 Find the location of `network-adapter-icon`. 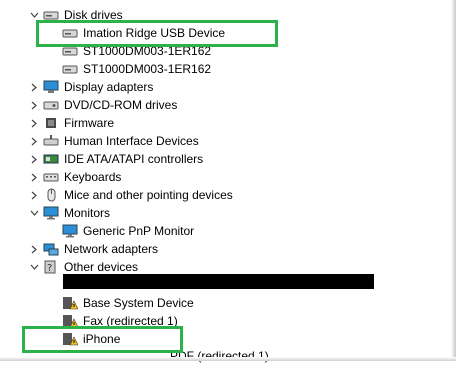

network-adapter-icon is located at coordinates (51, 249).